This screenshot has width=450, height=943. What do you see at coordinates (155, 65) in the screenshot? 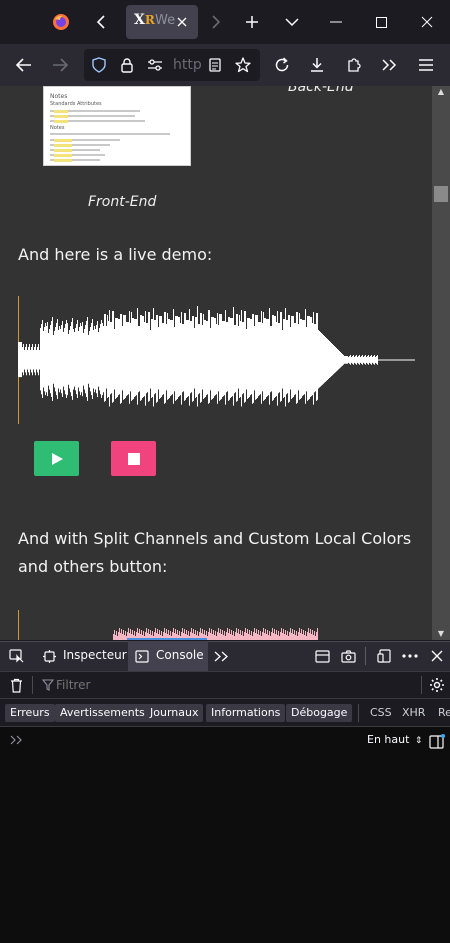
I see `permissions-icon` at bounding box center [155, 65].